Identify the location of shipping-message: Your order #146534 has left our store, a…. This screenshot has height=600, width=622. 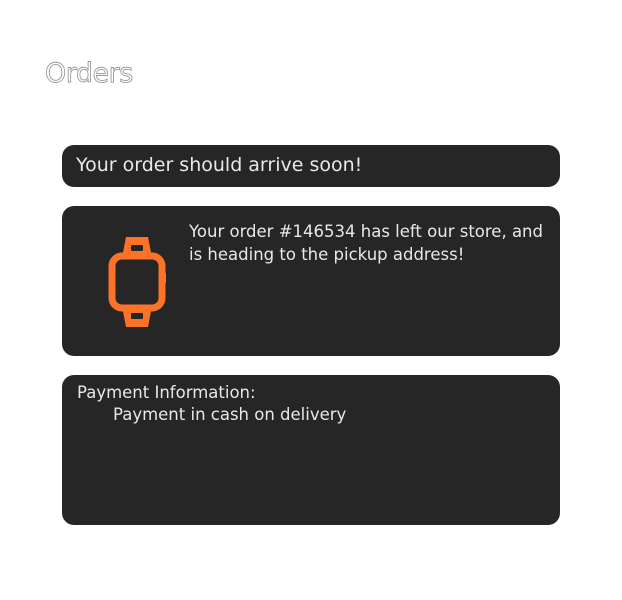
(366, 243).